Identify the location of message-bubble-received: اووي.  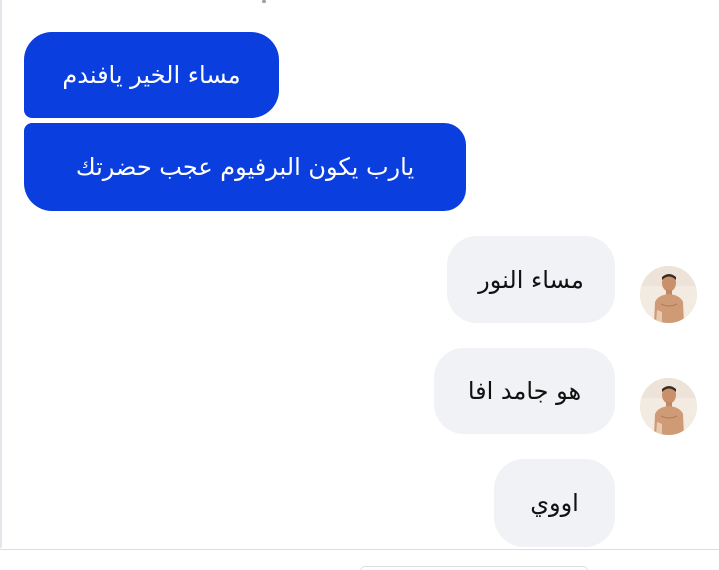
(554, 503).